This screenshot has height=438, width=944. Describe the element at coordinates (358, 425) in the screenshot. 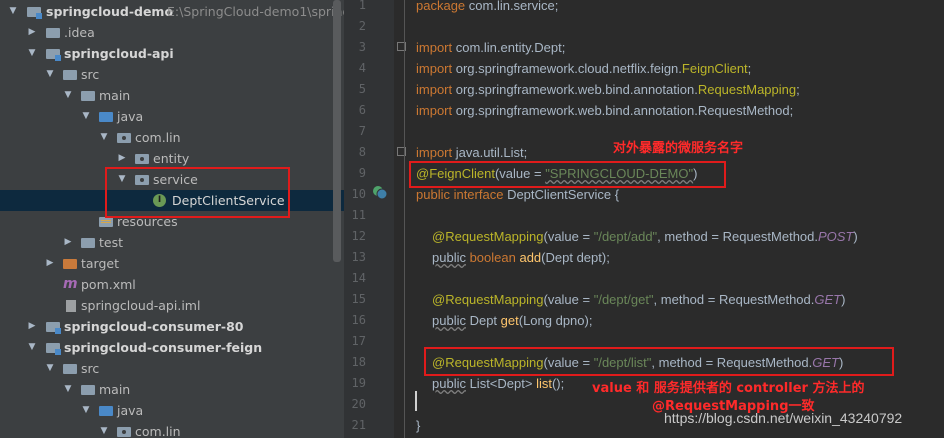

I see `line-number: 21` at that location.